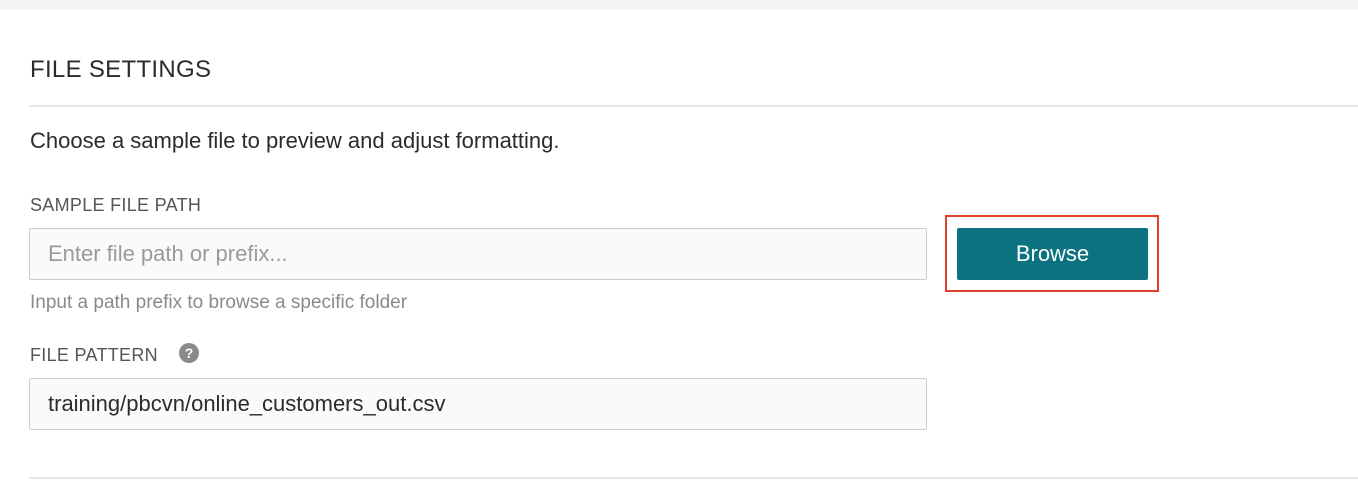  What do you see at coordinates (478, 404) in the screenshot?
I see `file-pattern-input` at bounding box center [478, 404].